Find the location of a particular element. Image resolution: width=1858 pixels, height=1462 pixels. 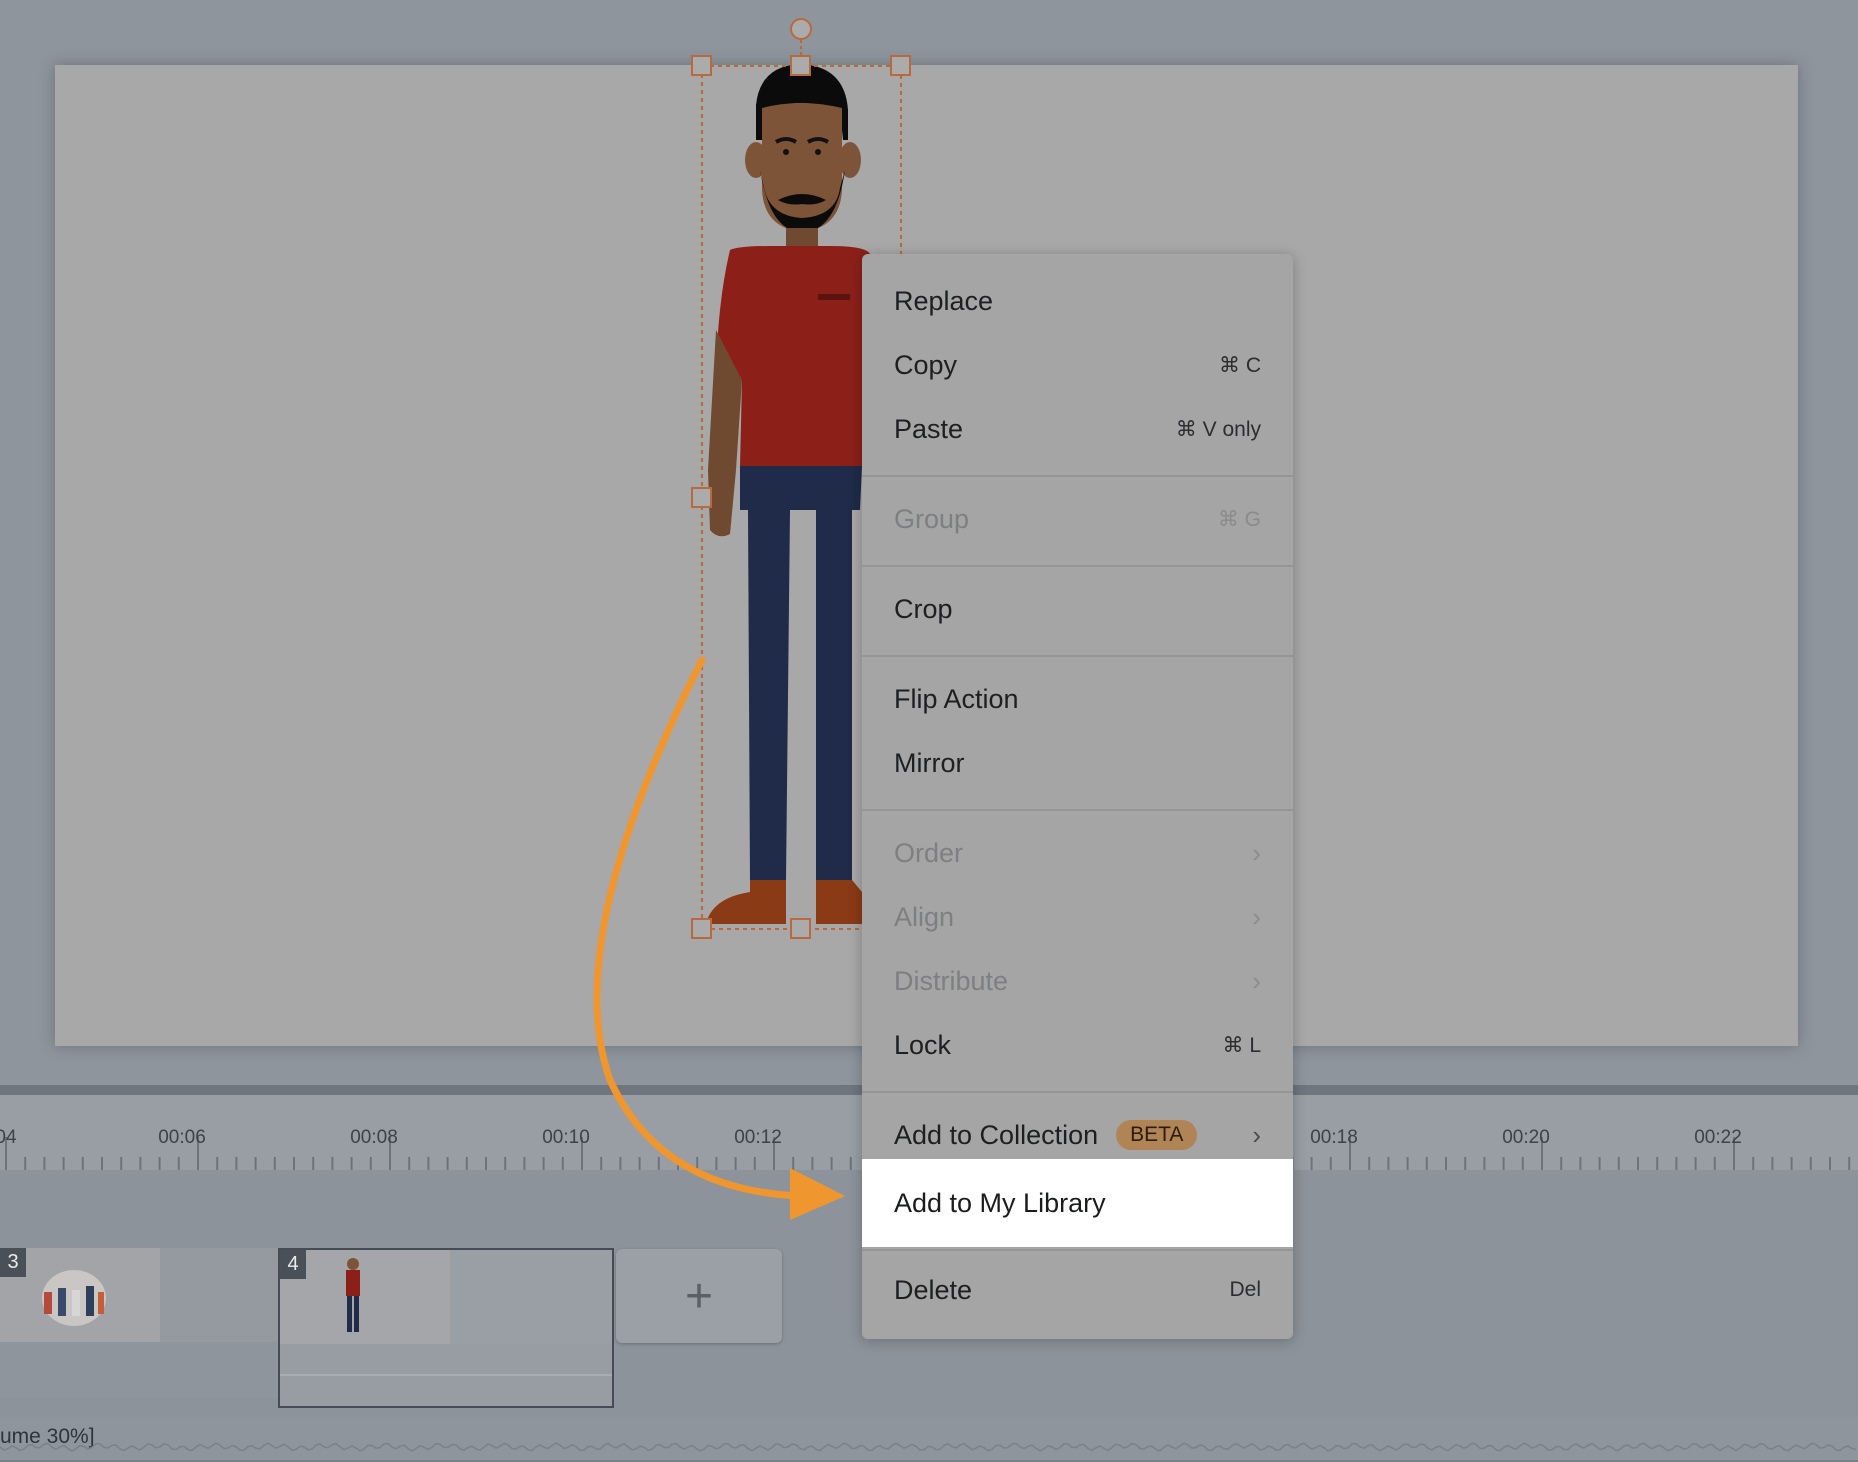

beta-badge: BETA is located at coordinates (1157, 1135).